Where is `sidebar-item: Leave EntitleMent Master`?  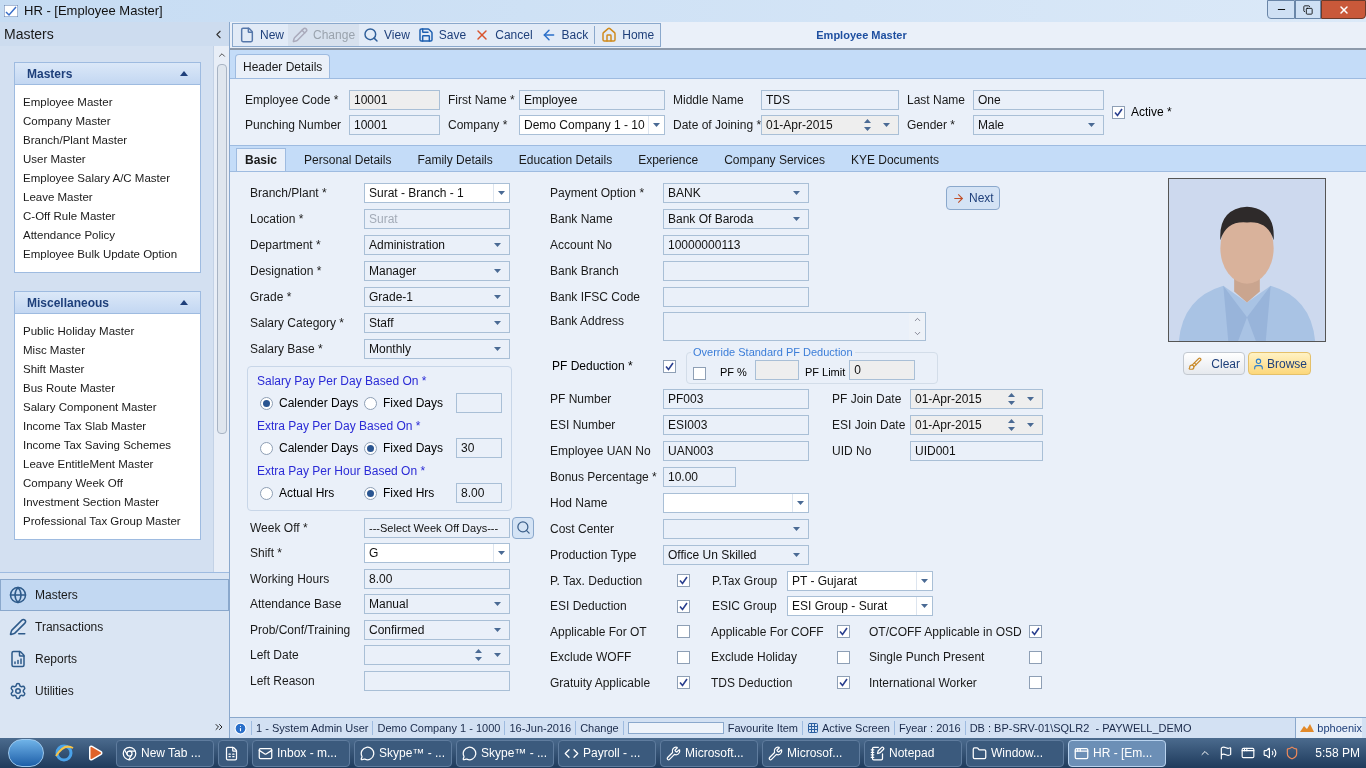 sidebar-item: Leave EntitleMent Master is located at coordinates (102, 464).